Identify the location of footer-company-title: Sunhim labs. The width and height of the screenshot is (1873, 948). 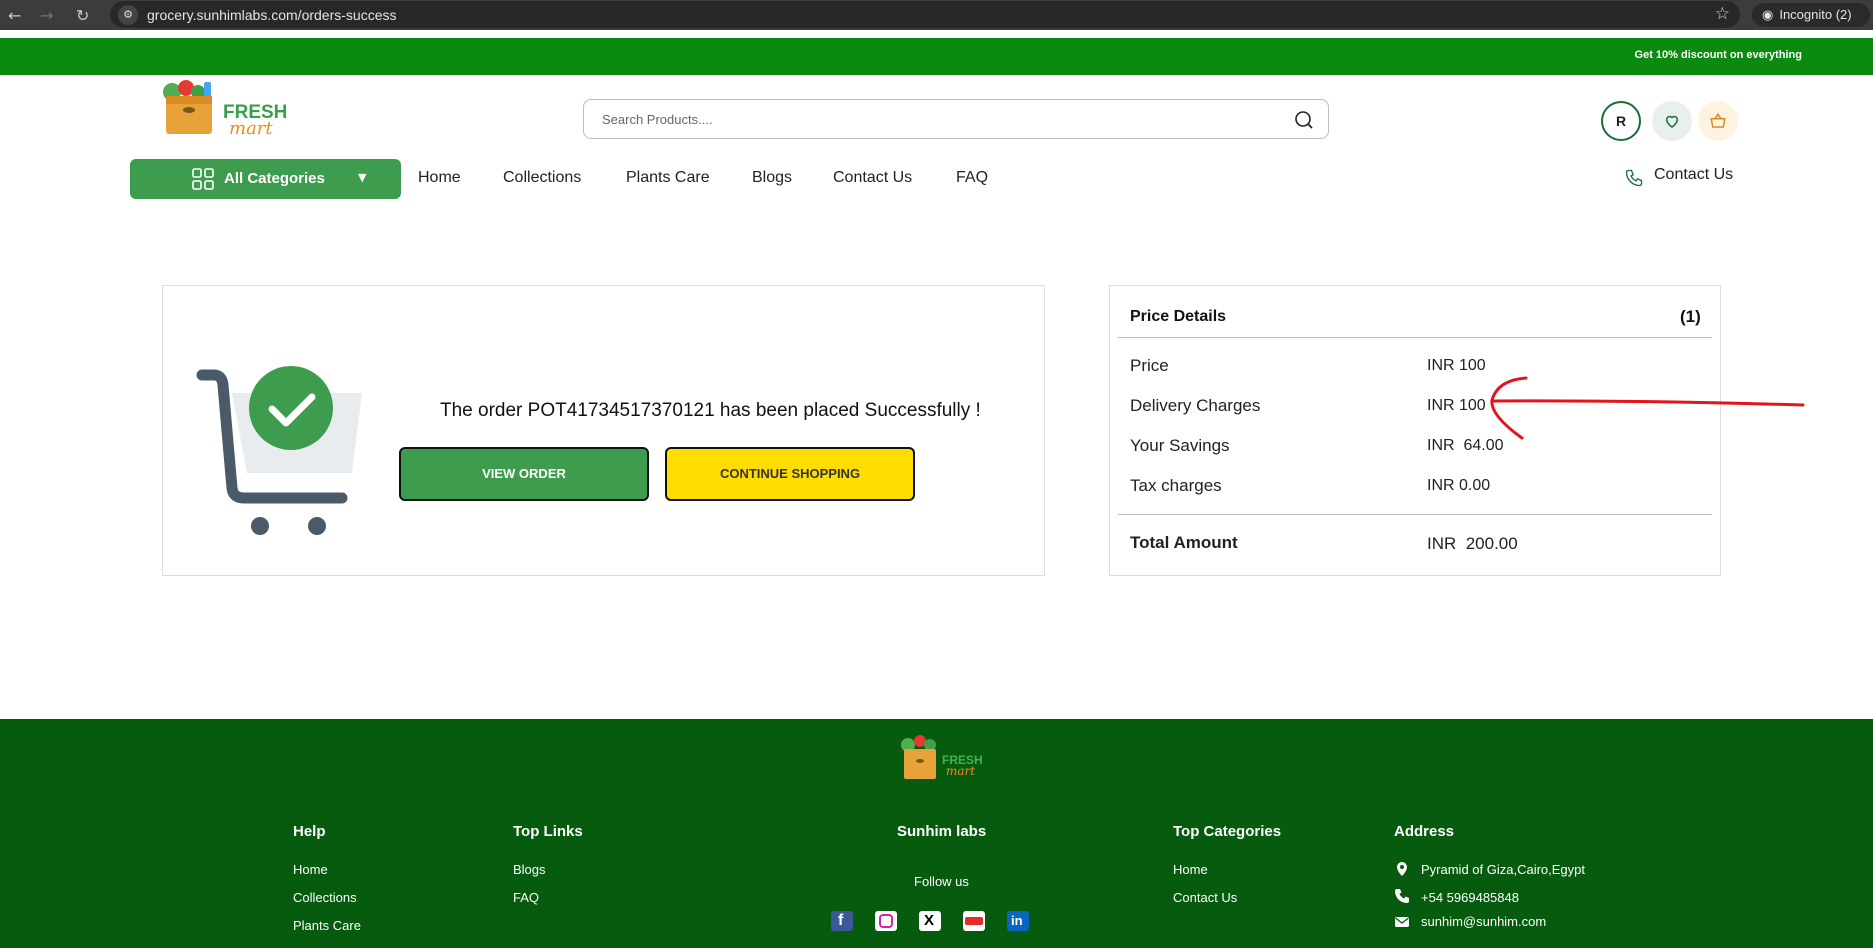
(942, 831).